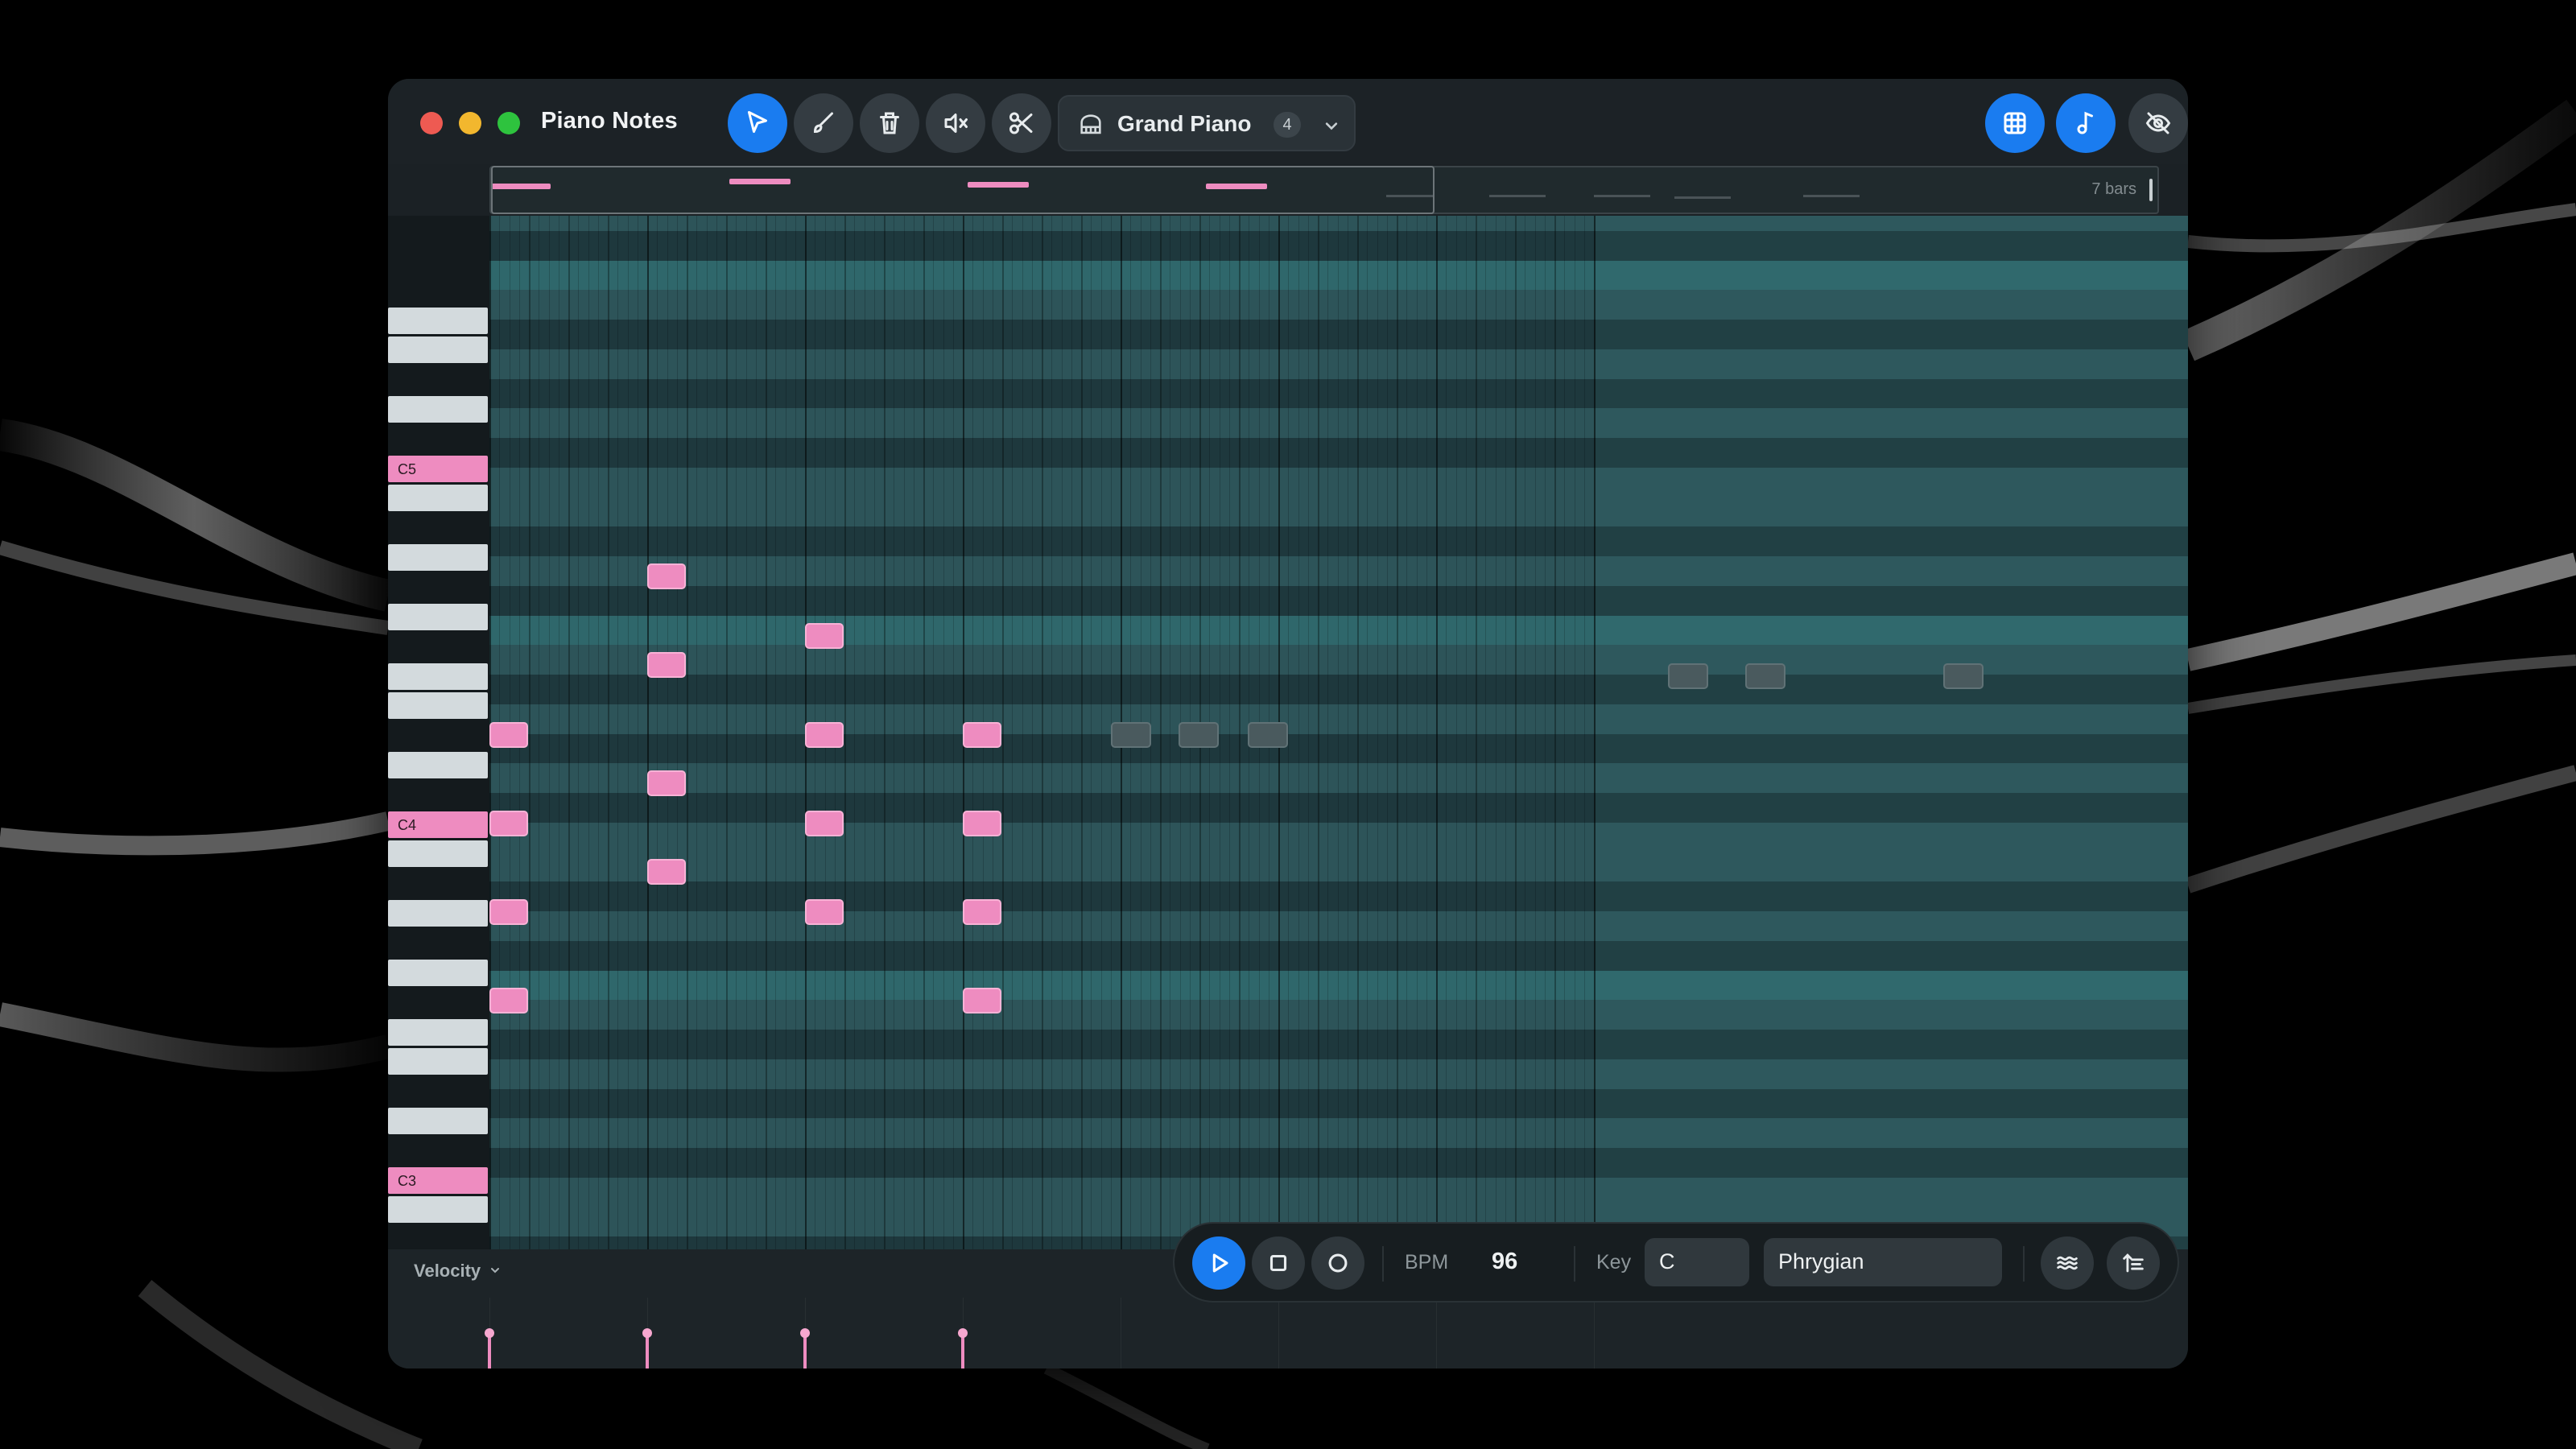 Image resolution: width=2576 pixels, height=1449 pixels. I want to click on close-window-button, so click(431, 123).